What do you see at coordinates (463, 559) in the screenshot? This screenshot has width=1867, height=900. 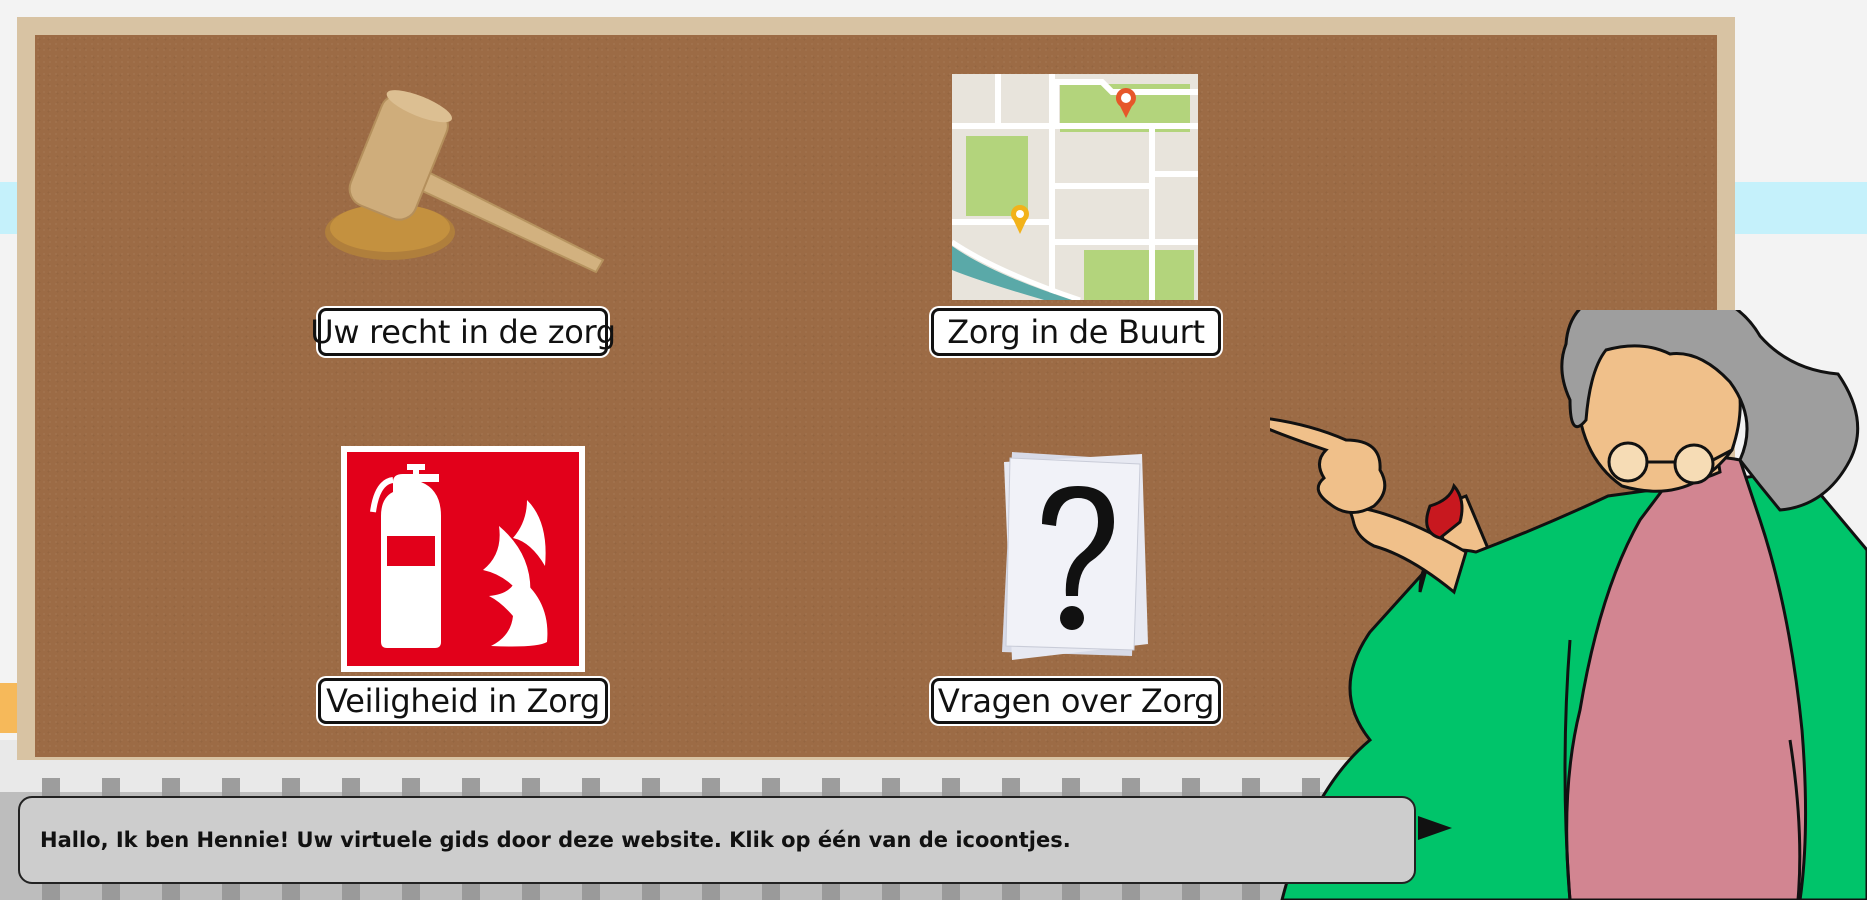 I see `fire-extinguisher-icon` at bounding box center [463, 559].